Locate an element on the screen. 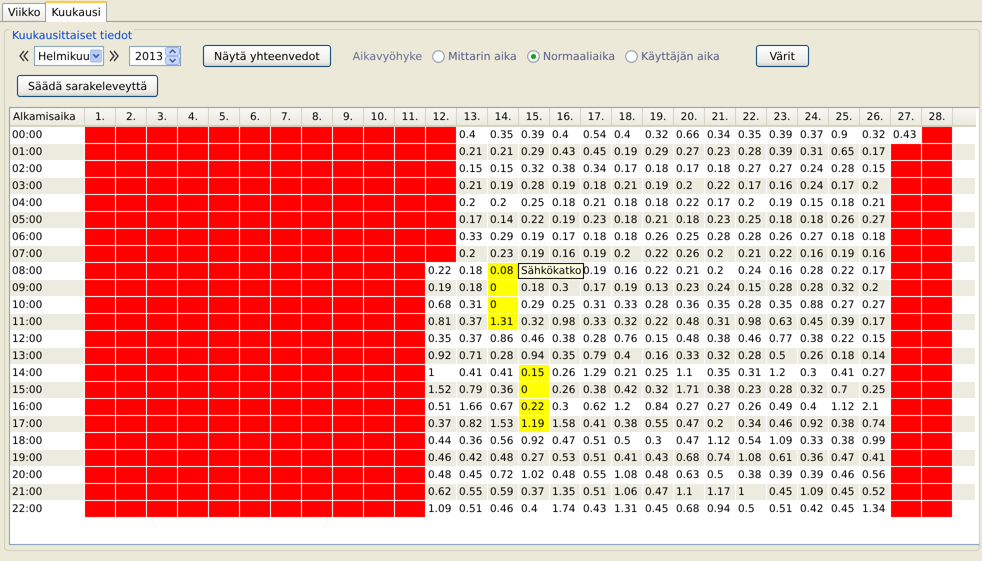 Image resolution: width=982 pixels, height=561 pixels. column-header: 9. is located at coordinates (348, 117).